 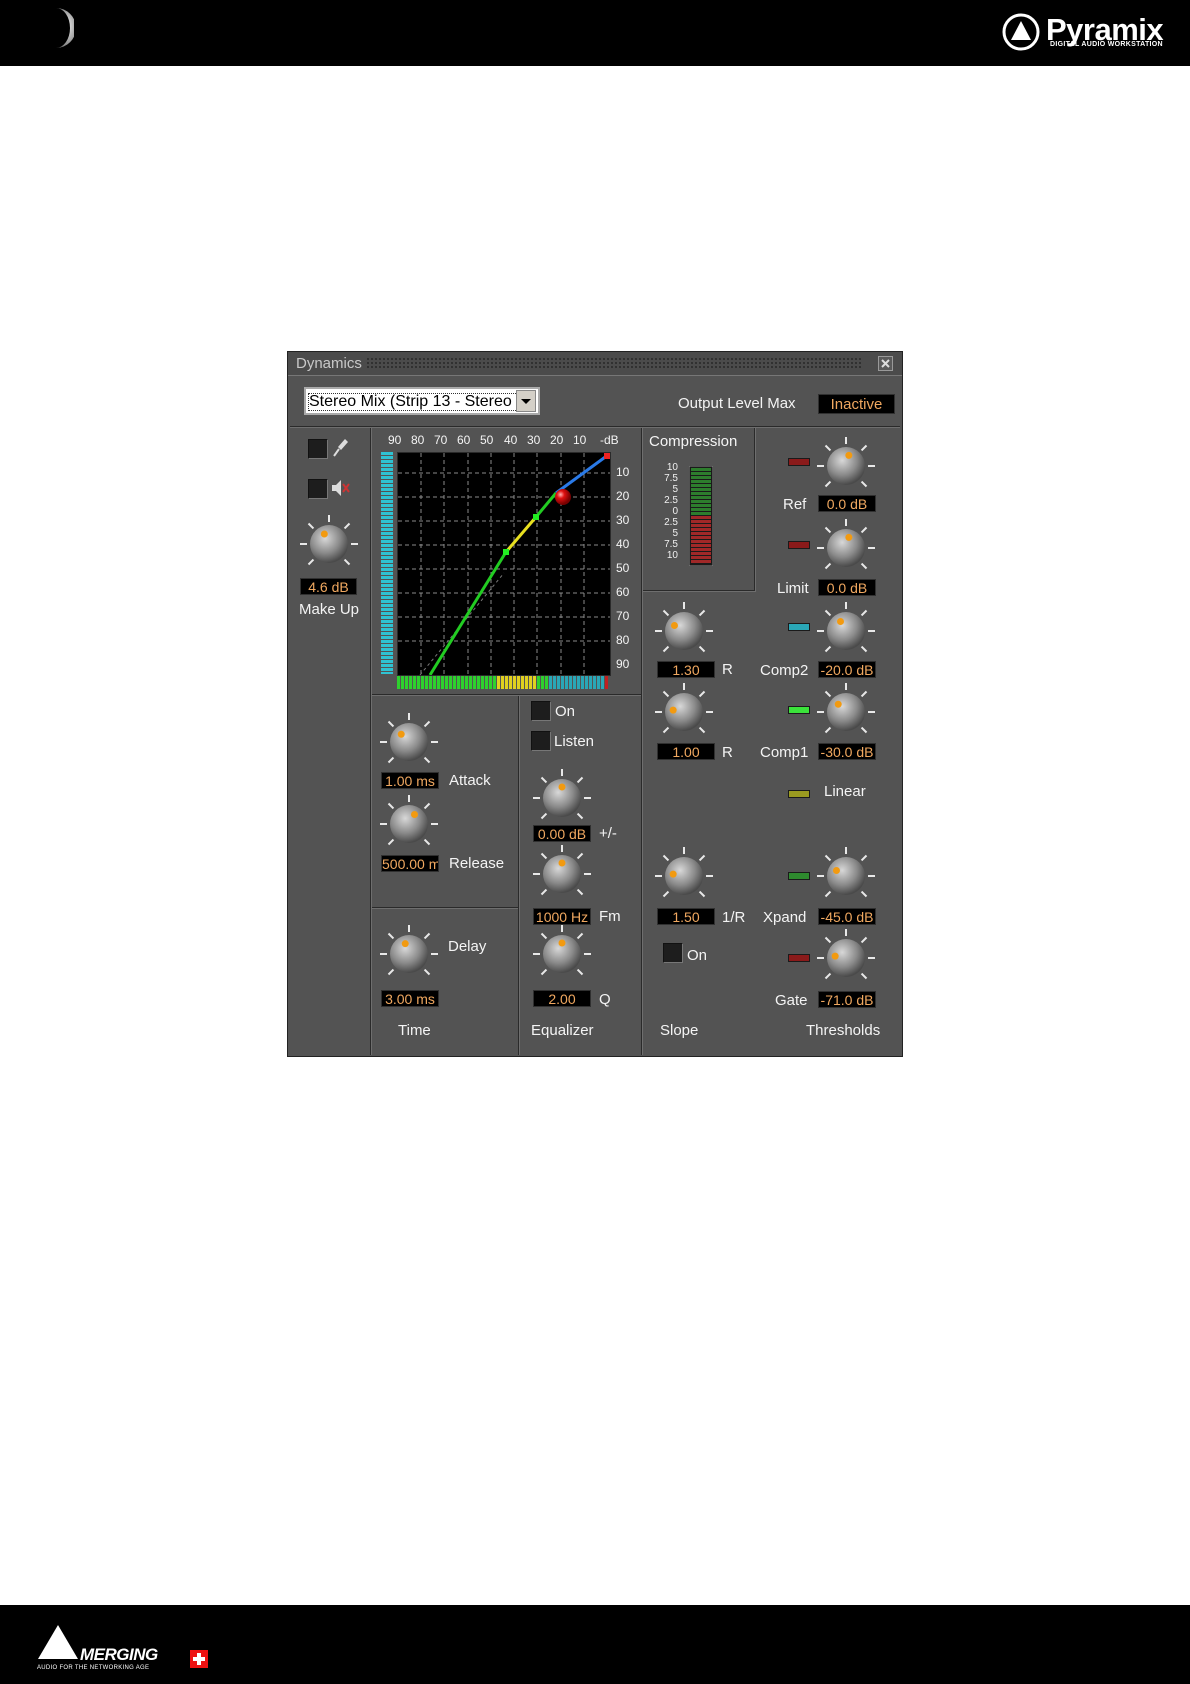 I want to click on xpand-label: Xpand, so click(x=785, y=917).